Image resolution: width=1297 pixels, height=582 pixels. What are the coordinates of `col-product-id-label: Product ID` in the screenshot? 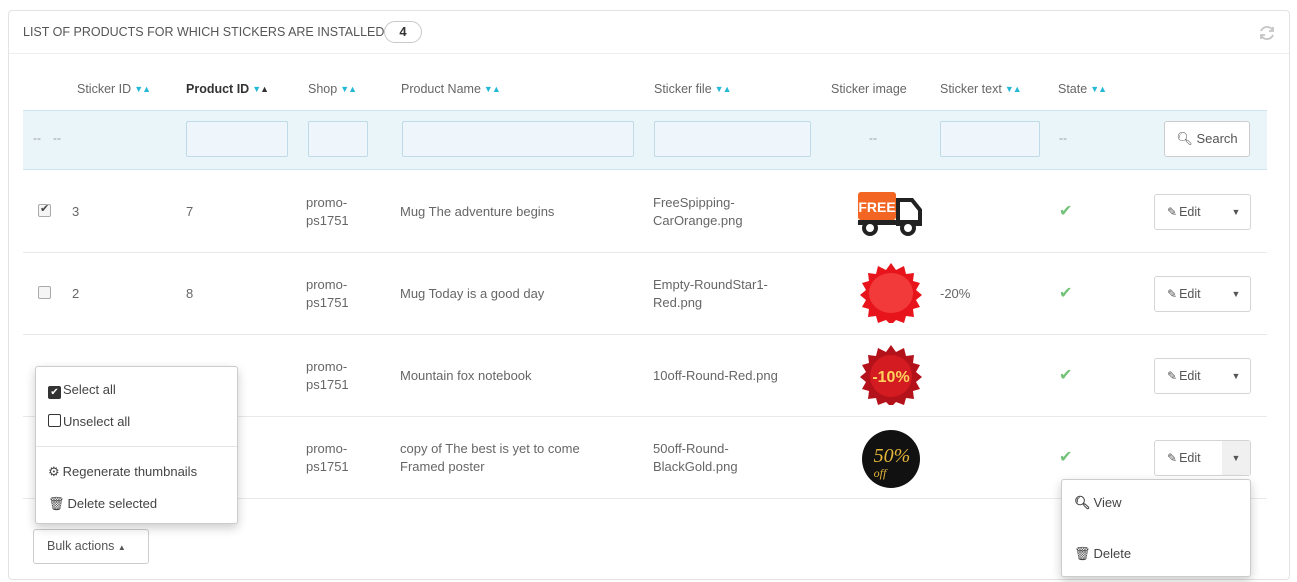 It's located at (218, 89).